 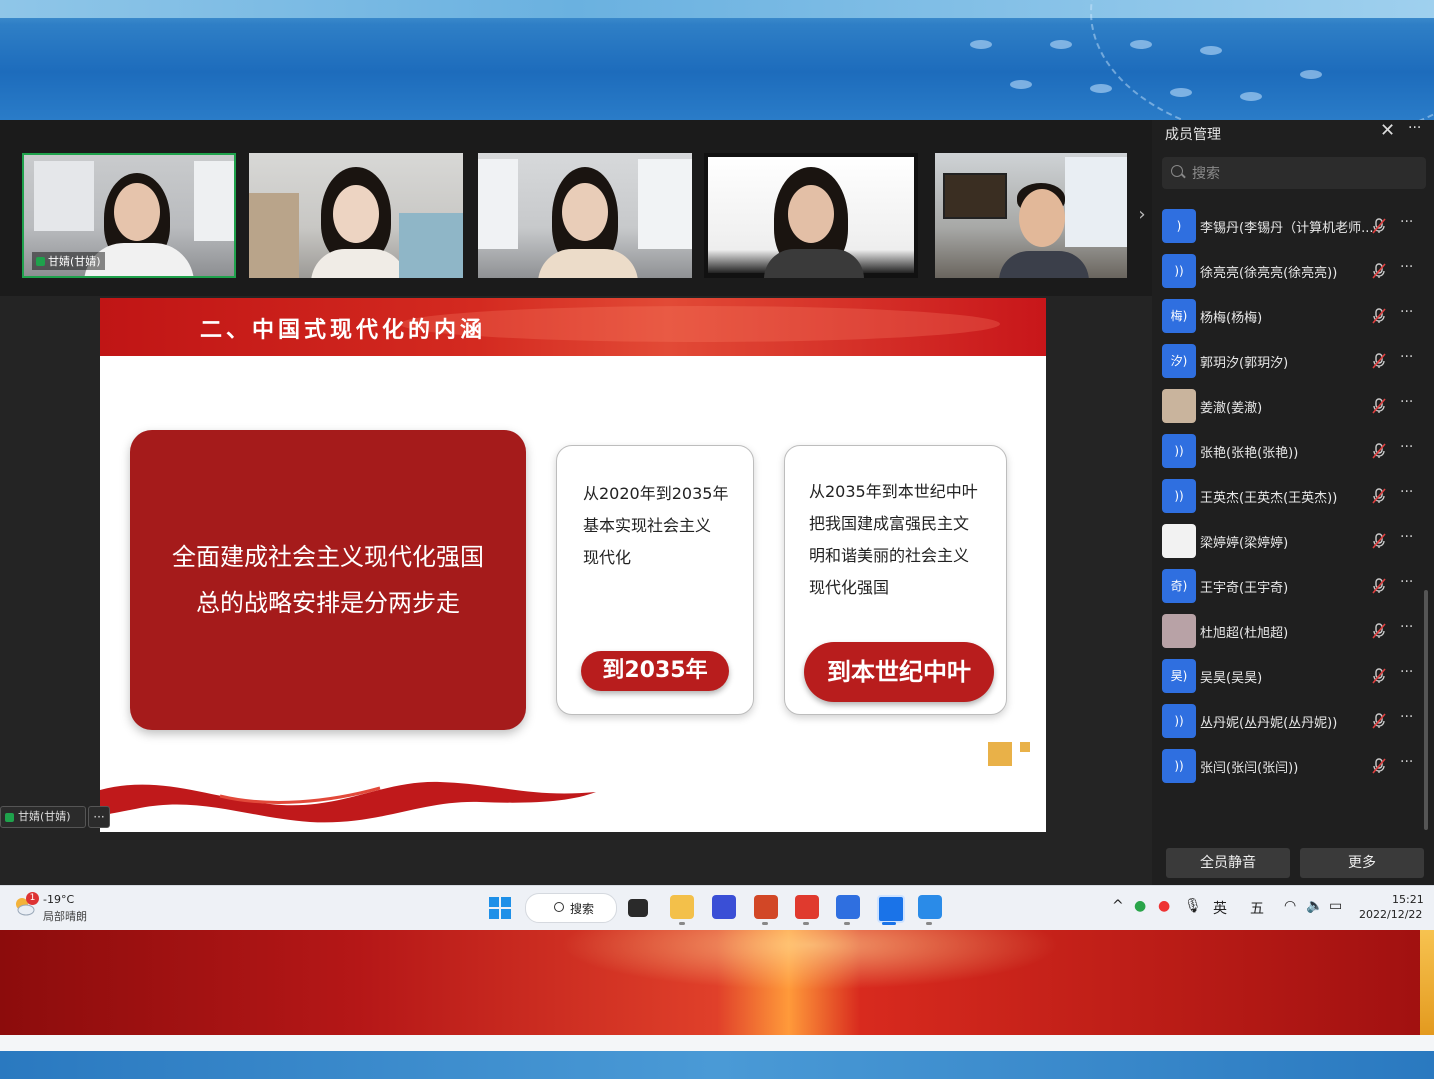 I want to click on member-name: 姜澈(姜澈), so click(x=1231, y=408).